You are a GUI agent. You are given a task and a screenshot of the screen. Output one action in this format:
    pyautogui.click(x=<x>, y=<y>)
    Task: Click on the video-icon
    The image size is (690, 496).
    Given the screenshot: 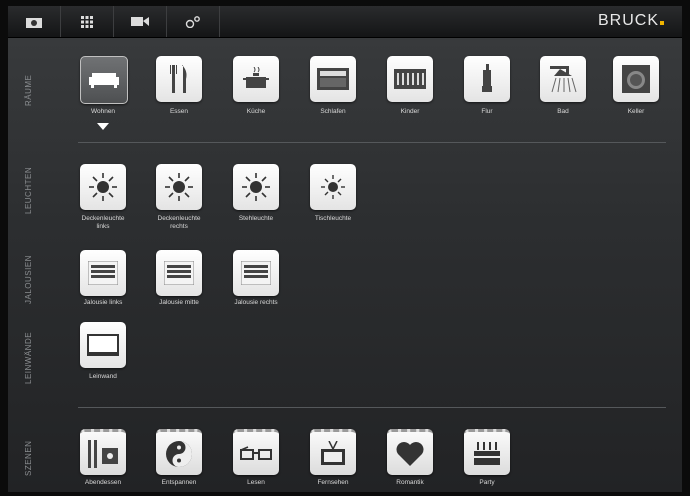 What is the action you would take?
    pyautogui.click(x=140, y=21)
    